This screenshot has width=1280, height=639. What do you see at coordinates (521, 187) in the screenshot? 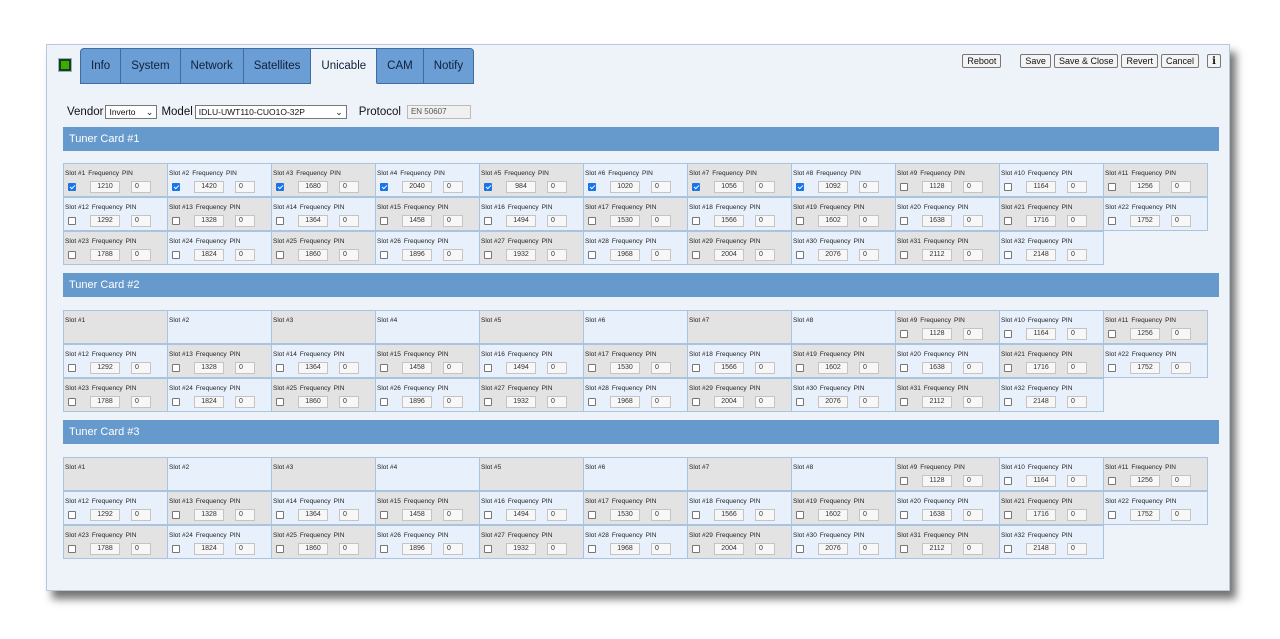
I see `frequency-field: 984` at bounding box center [521, 187].